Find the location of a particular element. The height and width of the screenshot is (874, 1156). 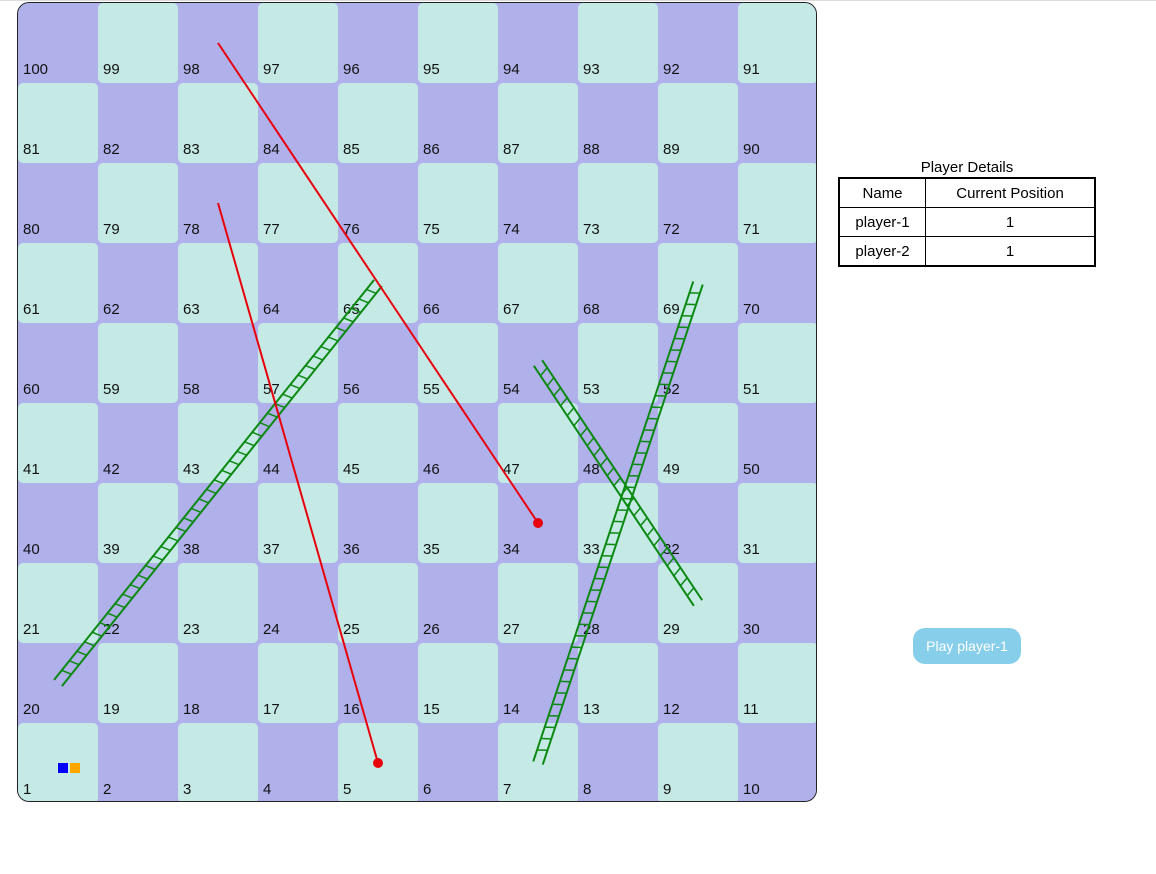

board-square: 49 is located at coordinates (698, 443).